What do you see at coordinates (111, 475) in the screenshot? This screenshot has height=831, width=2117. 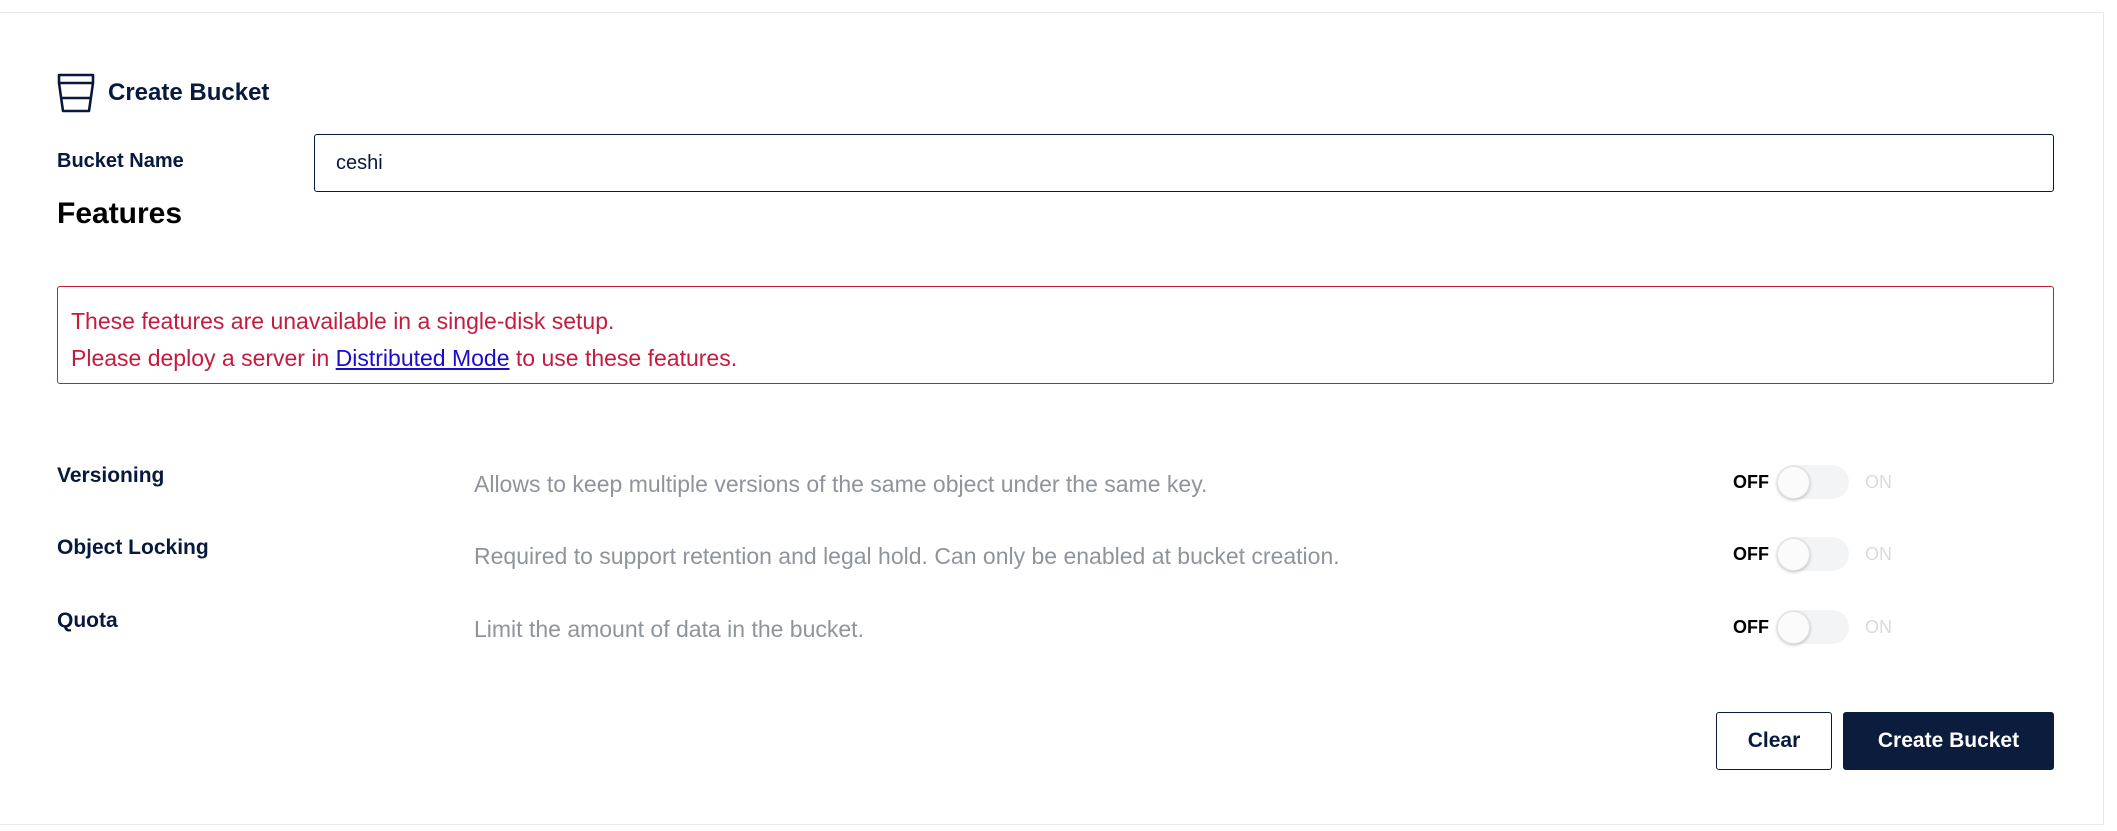 I see `feature-name: Versioning` at bounding box center [111, 475].